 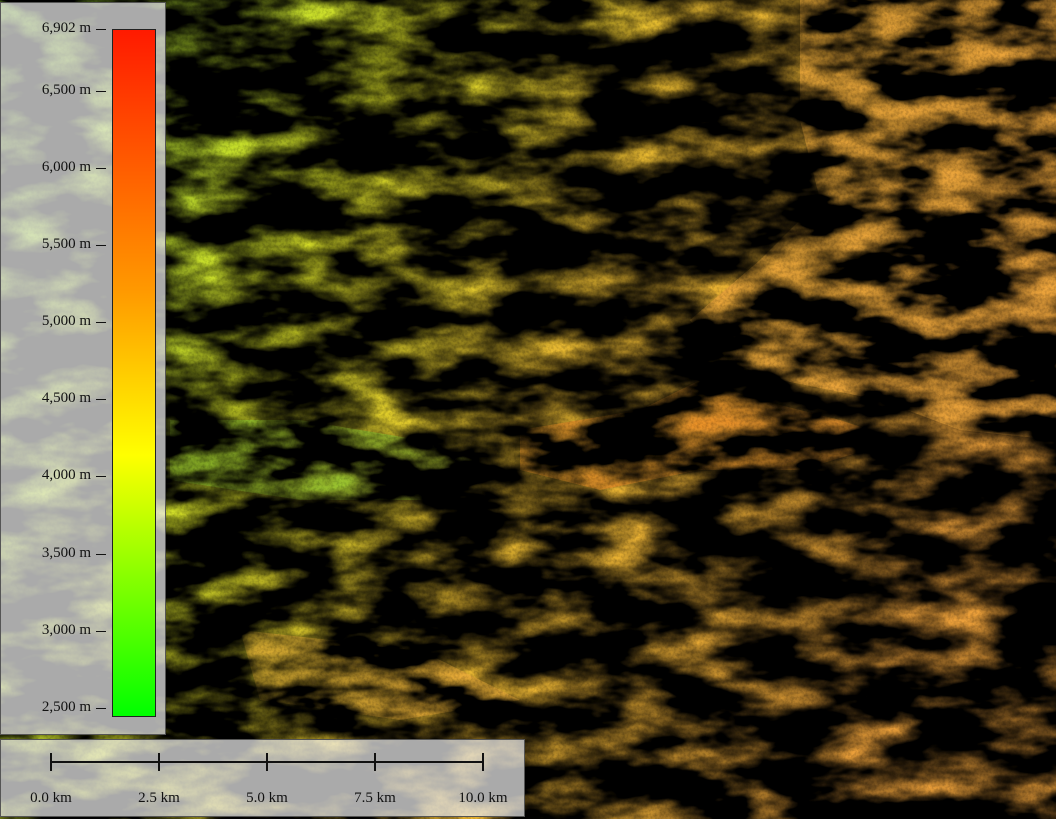 I want to click on scale-bar: 0.0 km 2.5 km 5.0 km 7.5 km 10.0 km, so click(x=262, y=778).